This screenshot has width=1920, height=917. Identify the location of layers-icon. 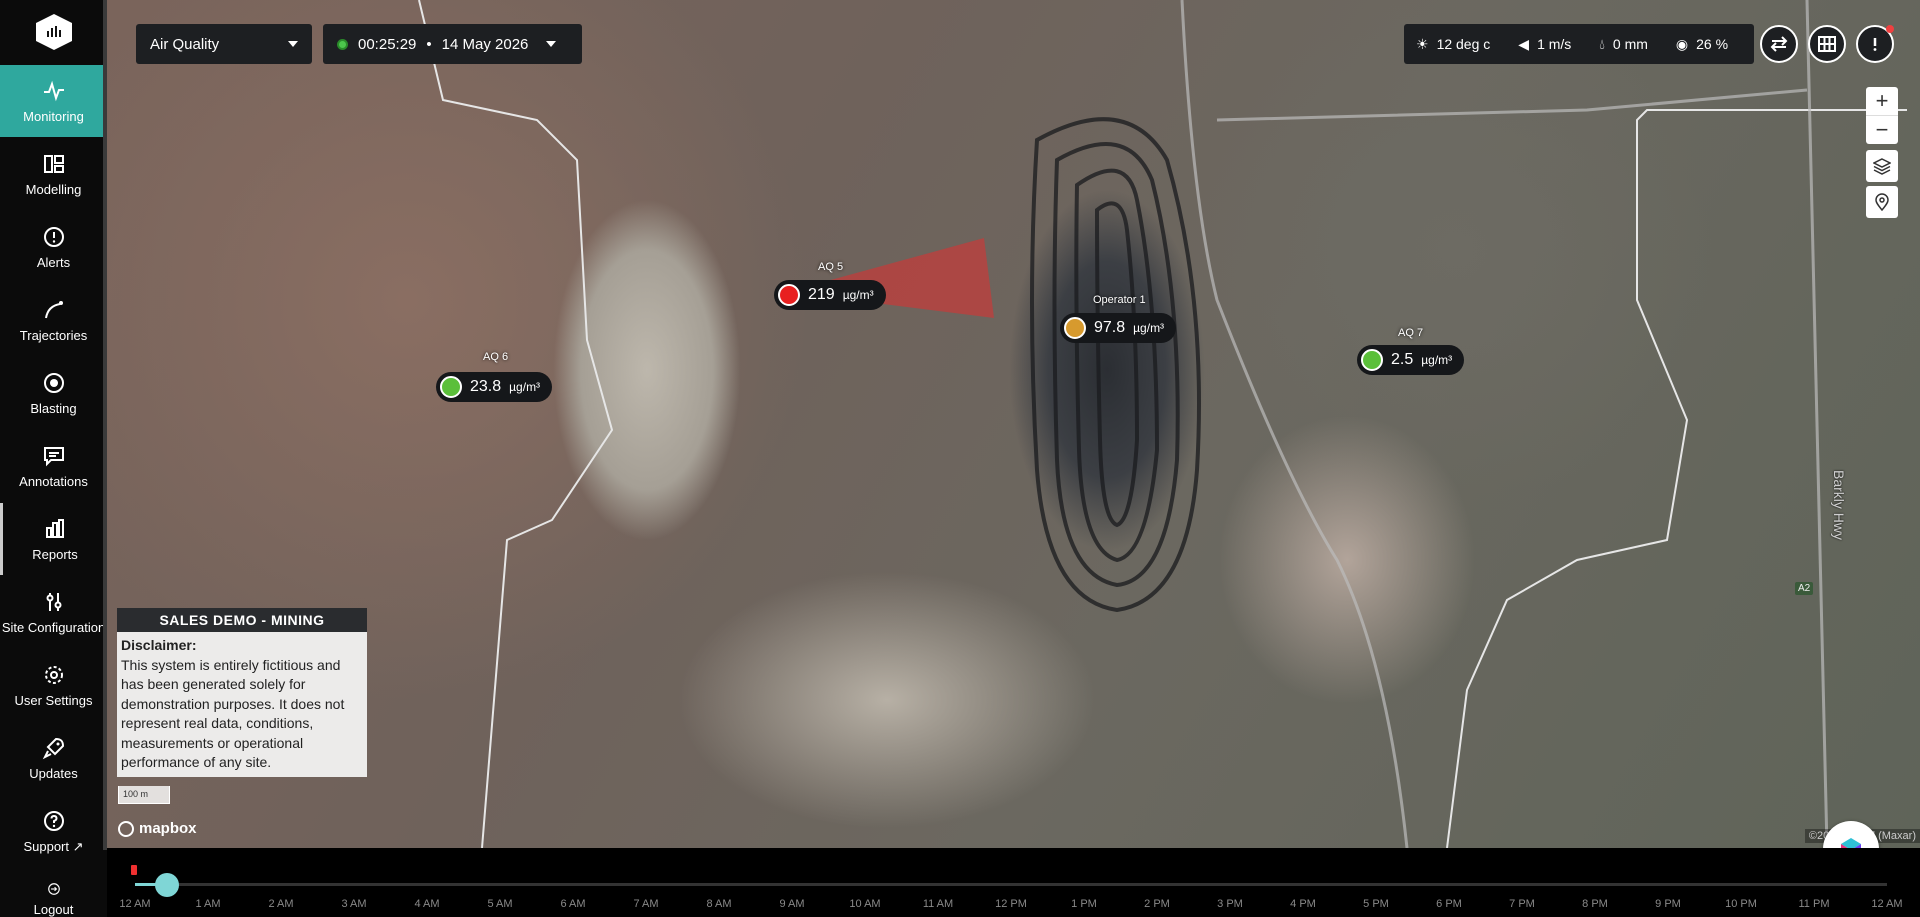
(1882, 166).